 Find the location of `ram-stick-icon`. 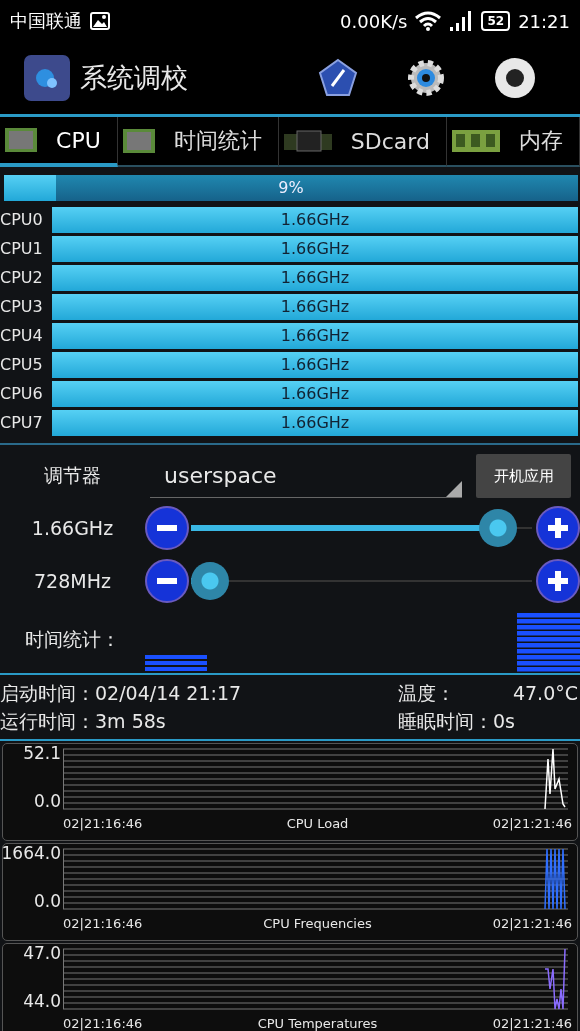

ram-stick-icon is located at coordinates (476, 141).